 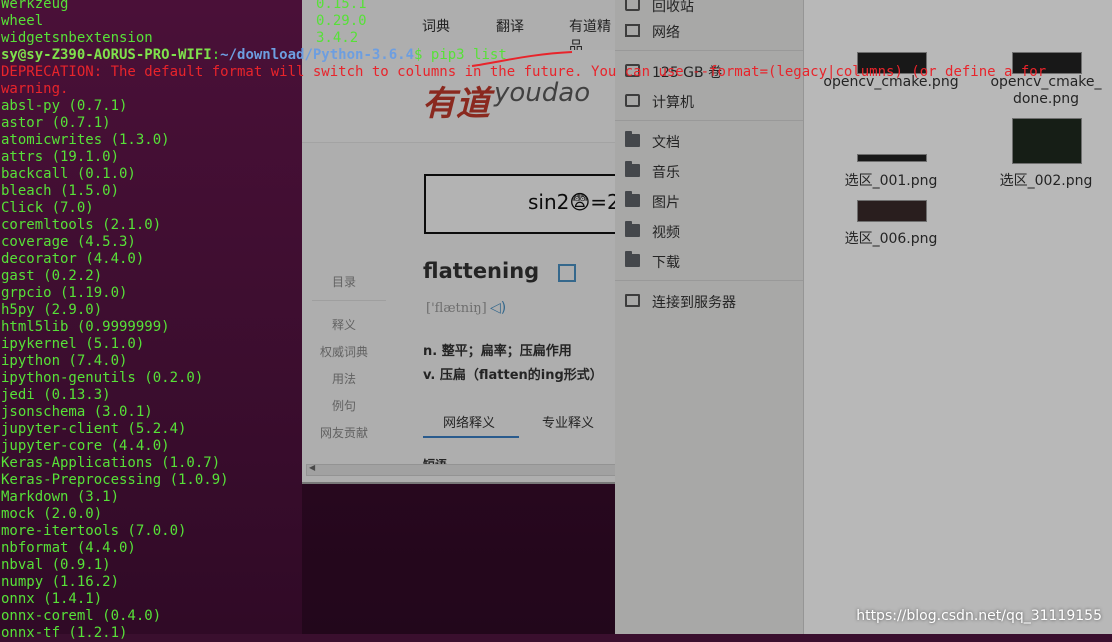 I want to click on package-line: bleach (1.5.0), so click(x=60, y=191).